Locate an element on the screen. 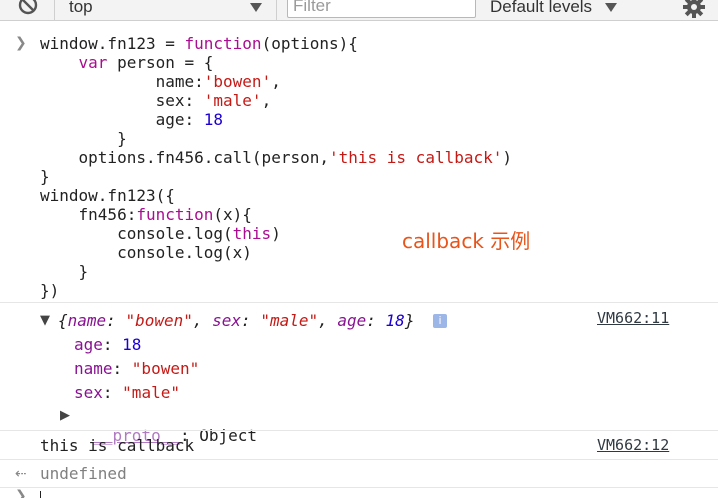 This screenshot has height=498, width=718. code-token: window.fn123 = is located at coordinates (112, 43).